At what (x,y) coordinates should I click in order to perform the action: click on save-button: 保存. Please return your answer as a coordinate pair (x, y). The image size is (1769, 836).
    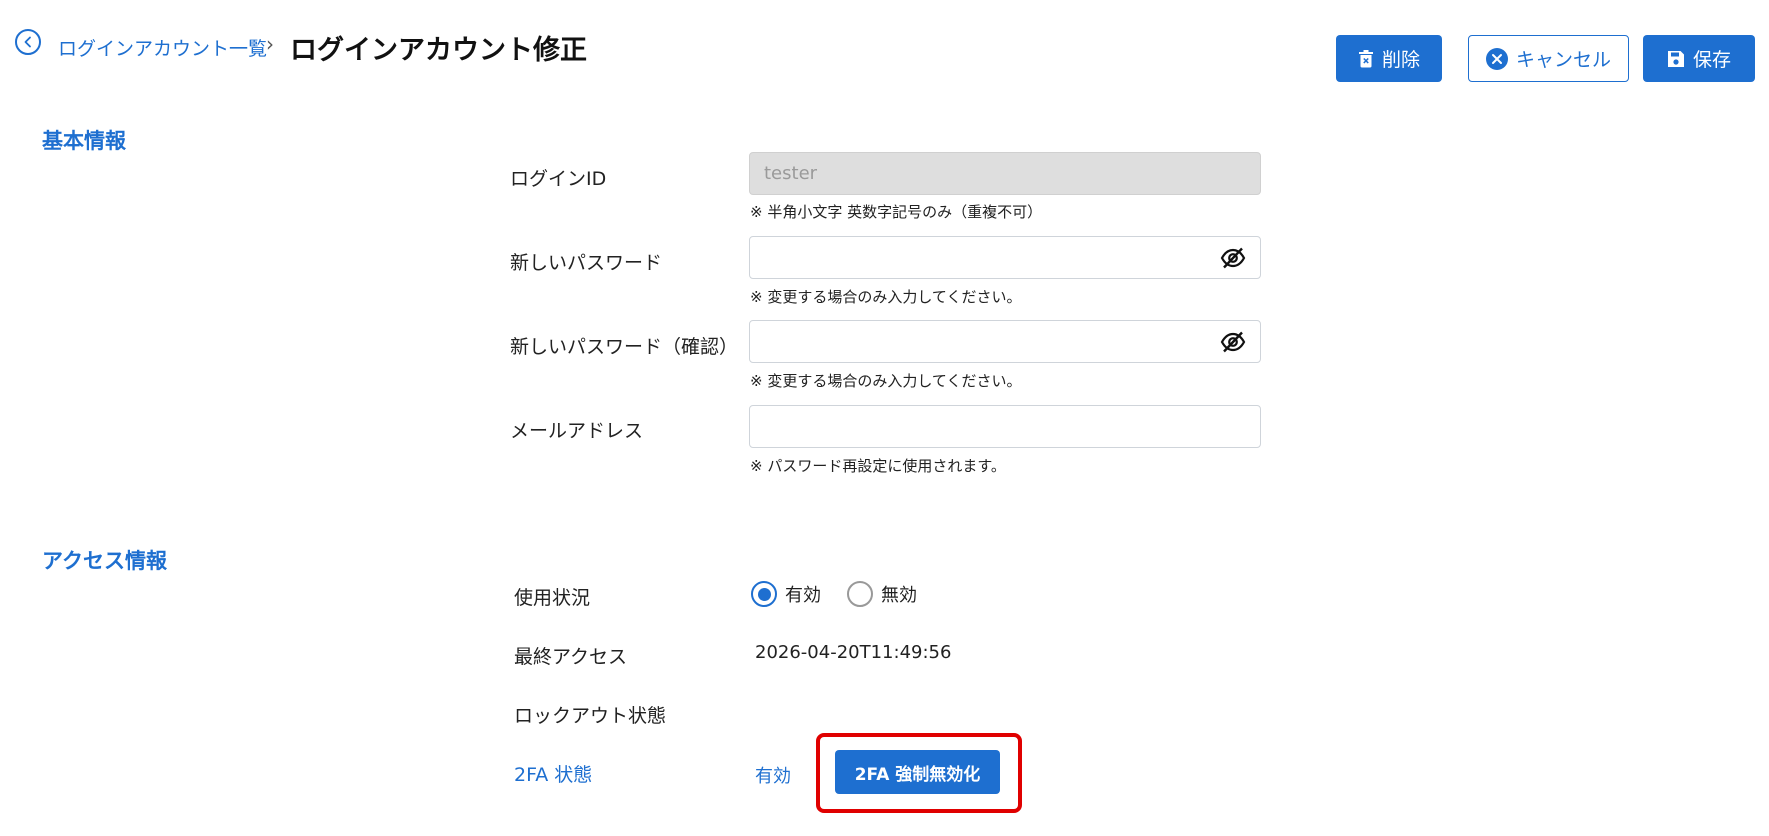
    Looking at the image, I should click on (1699, 58).